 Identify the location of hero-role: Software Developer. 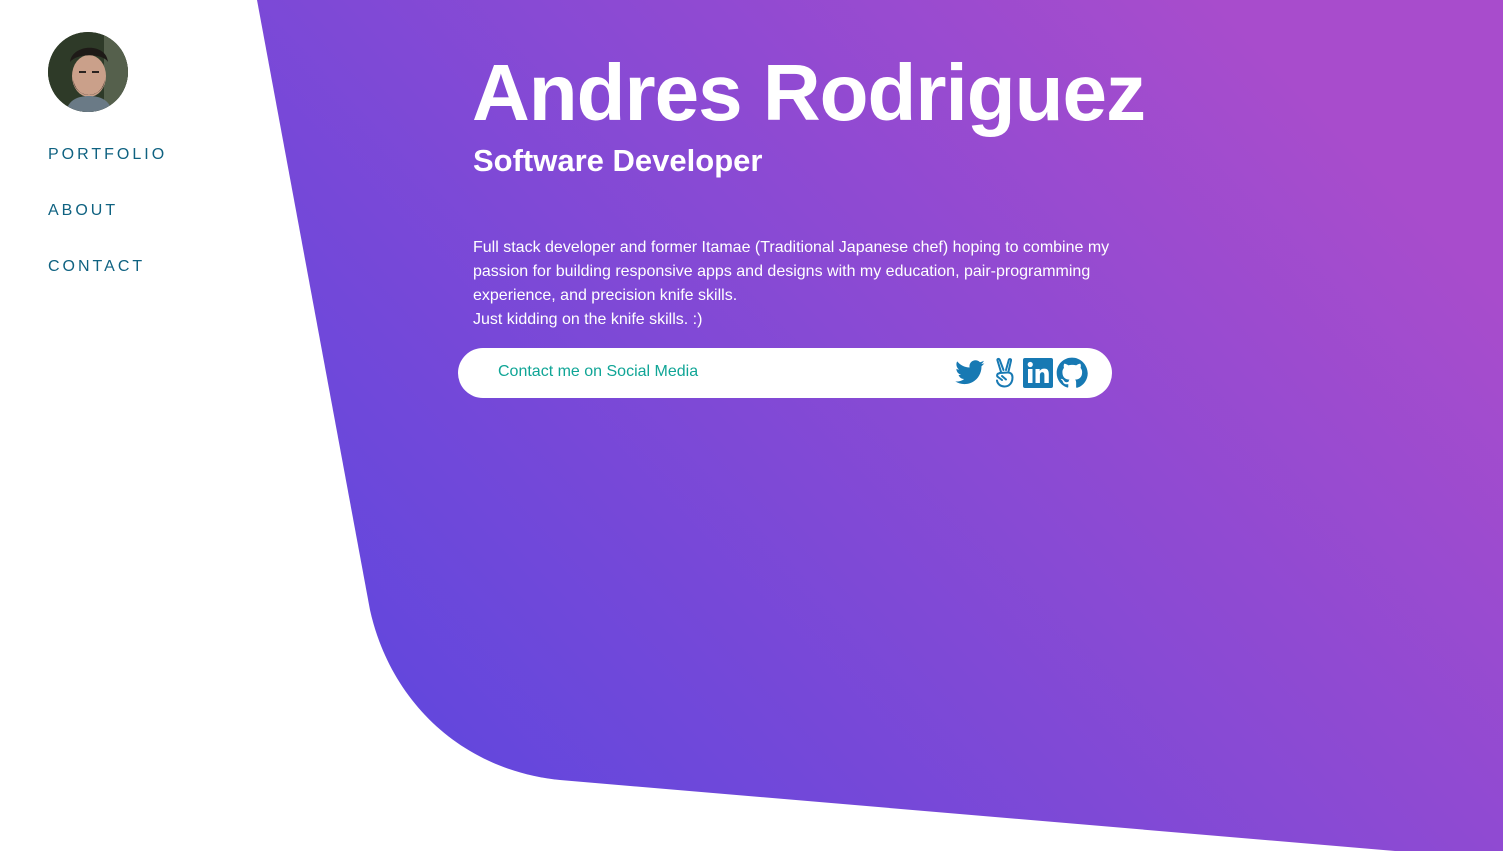
(618, 160).